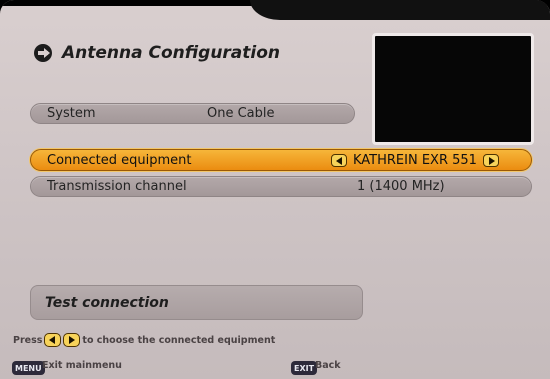 The image size is (550, 379). What do you see at coordinates (328, 365) in the screenshot?
I see `exit-key-label: Back` at bounding box center [328, 365].